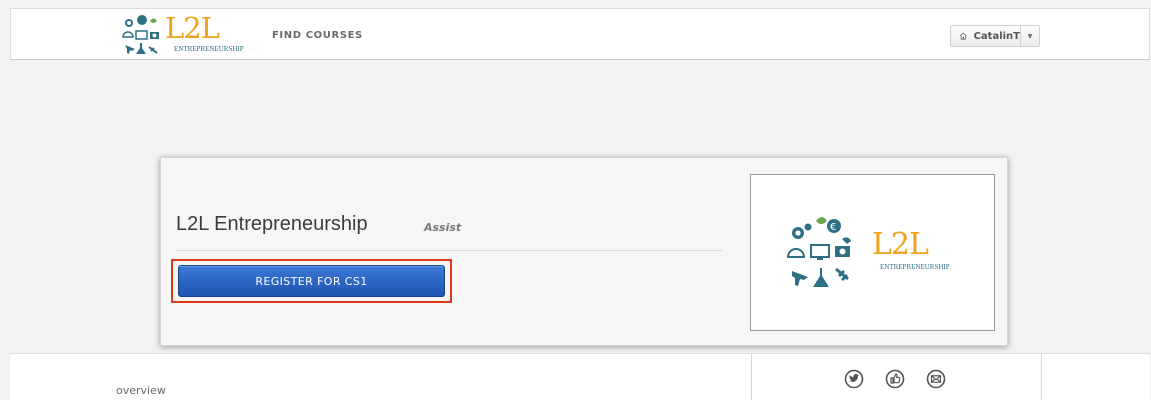  What do you see at coordinates (272, 224) in the screenshot?
I see `course-title: L2L Entrepreneurship` at bounding box center [272, 224].